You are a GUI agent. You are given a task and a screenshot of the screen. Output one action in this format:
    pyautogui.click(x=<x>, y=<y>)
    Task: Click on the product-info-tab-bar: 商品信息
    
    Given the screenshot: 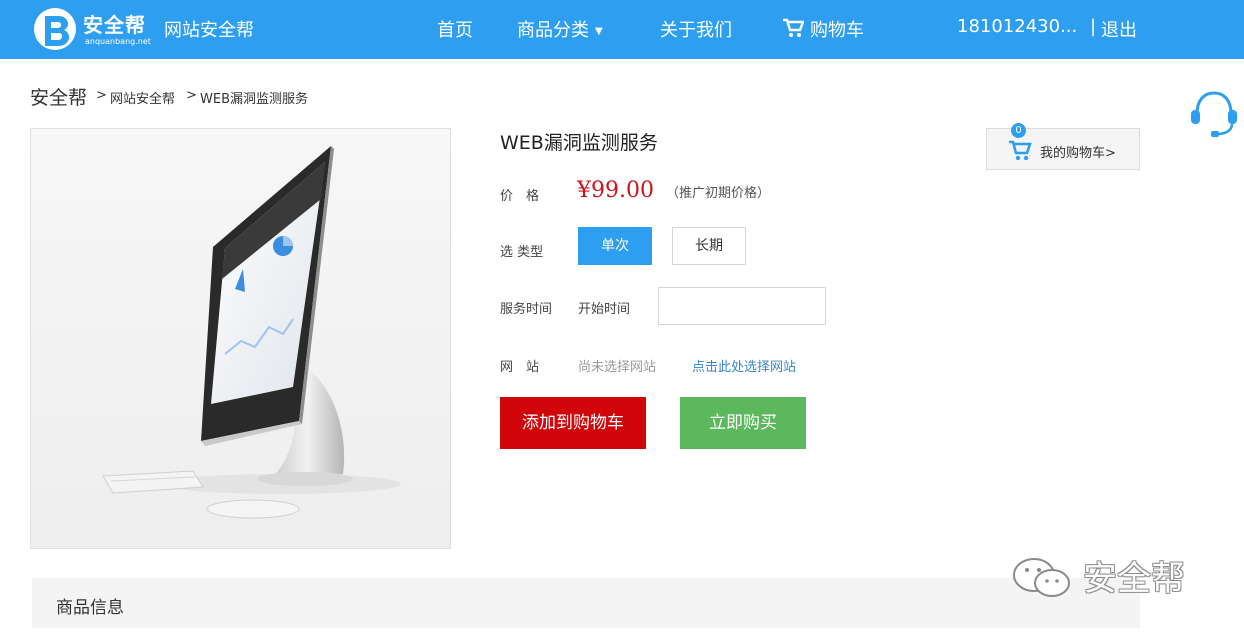 What is the action you would take?
    pyautogui.click(x=586, y=603)
    